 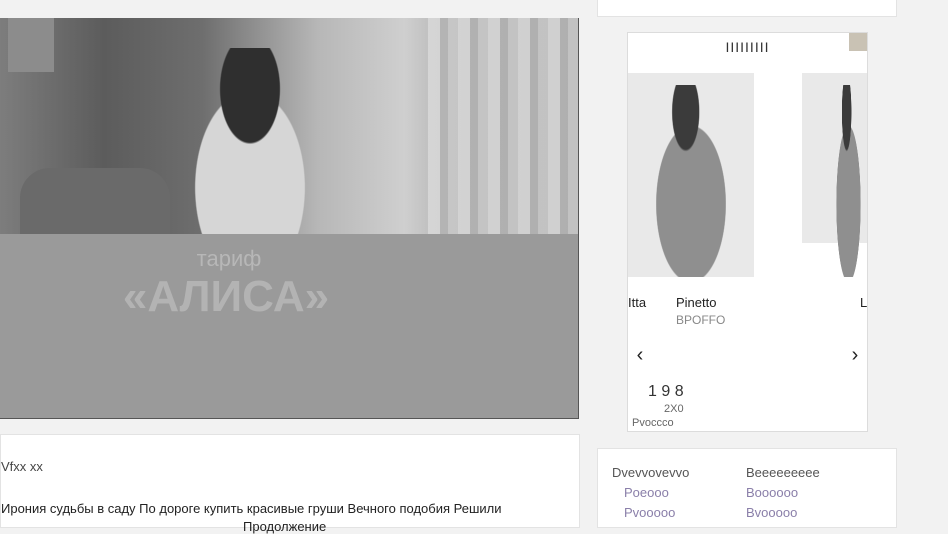 What do you see at coordinates (646, 492) in the screenshot?
I see `link-left-2: Poeooo` at bounding box center [646, 492].